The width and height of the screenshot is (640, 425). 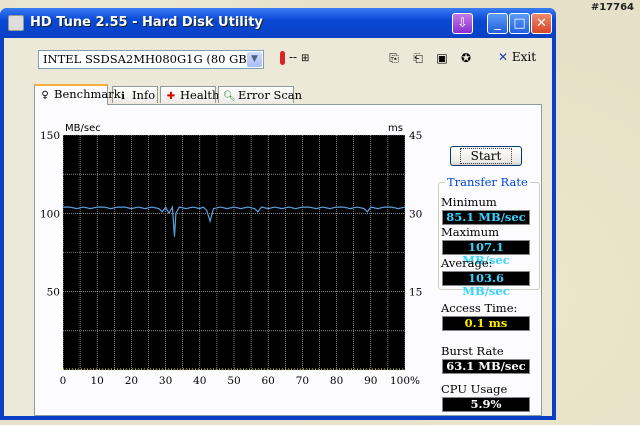 I want to click on x-tick-label: 50, so click(x=233, y=381).